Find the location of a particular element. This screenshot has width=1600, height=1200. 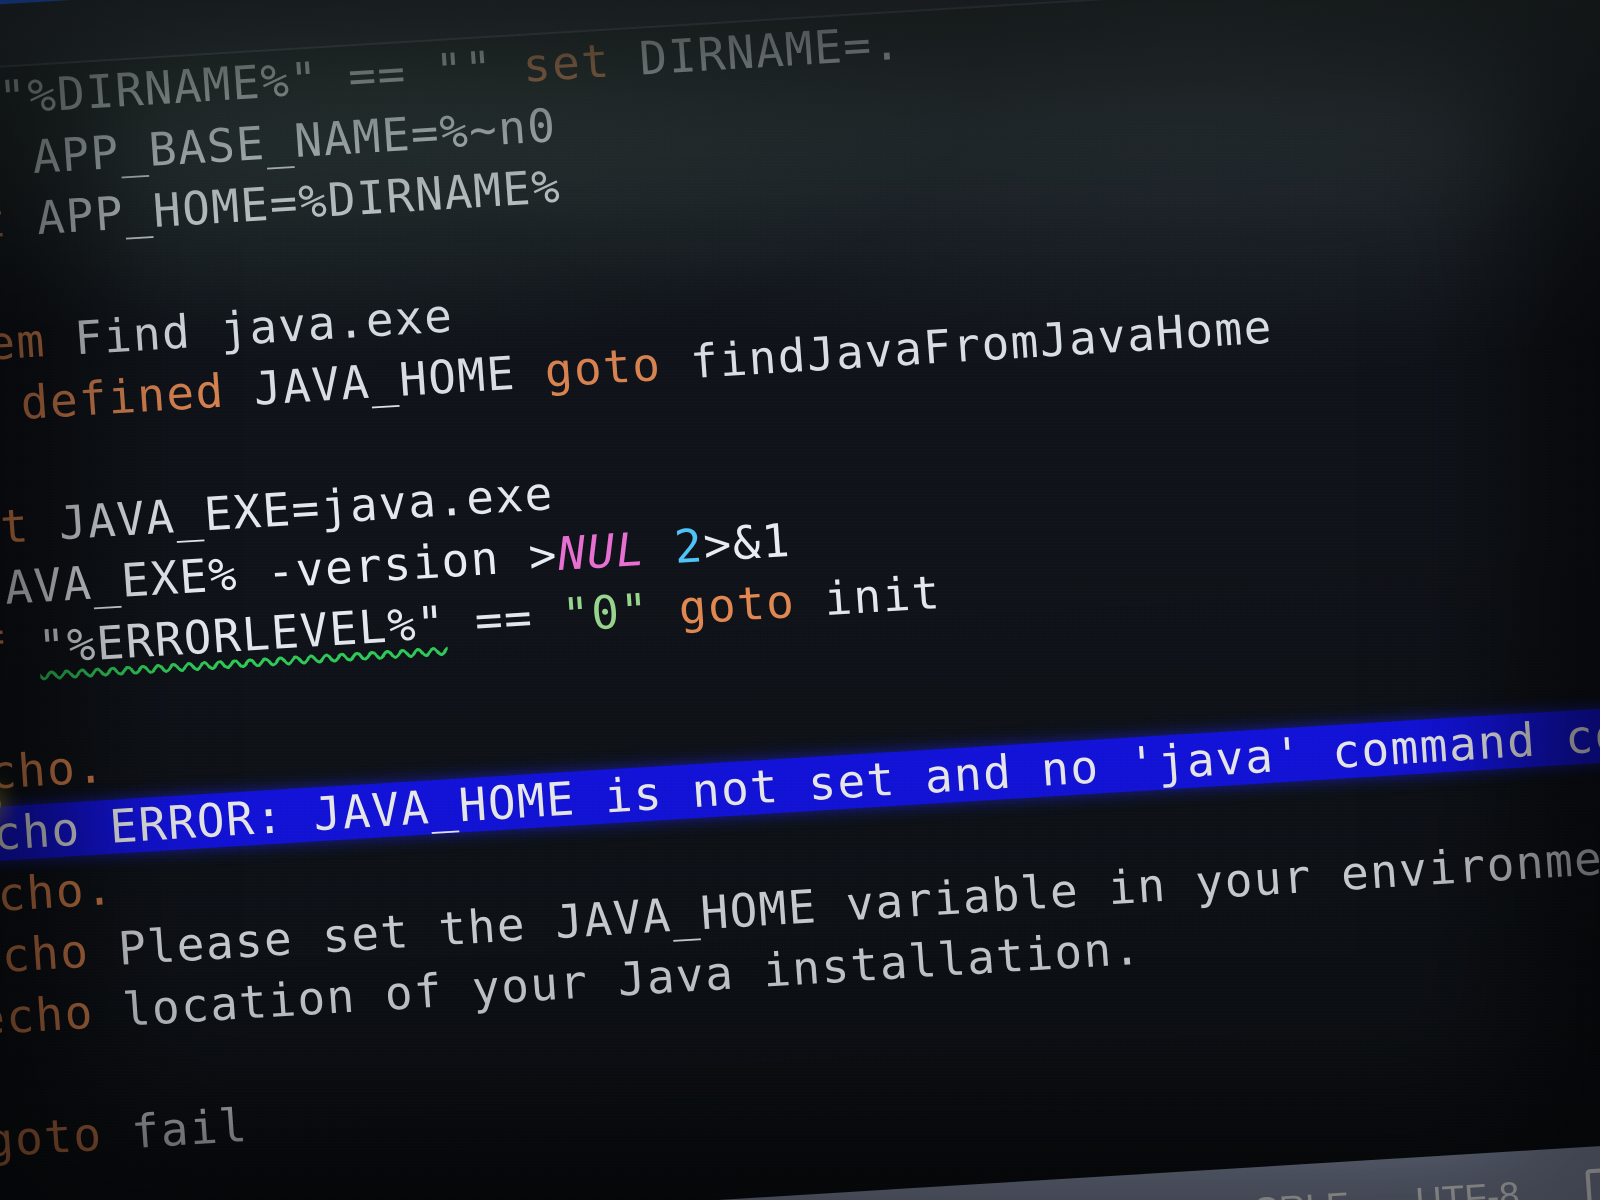

status-eol: CRLF is located at coordinates (1300, 1192).